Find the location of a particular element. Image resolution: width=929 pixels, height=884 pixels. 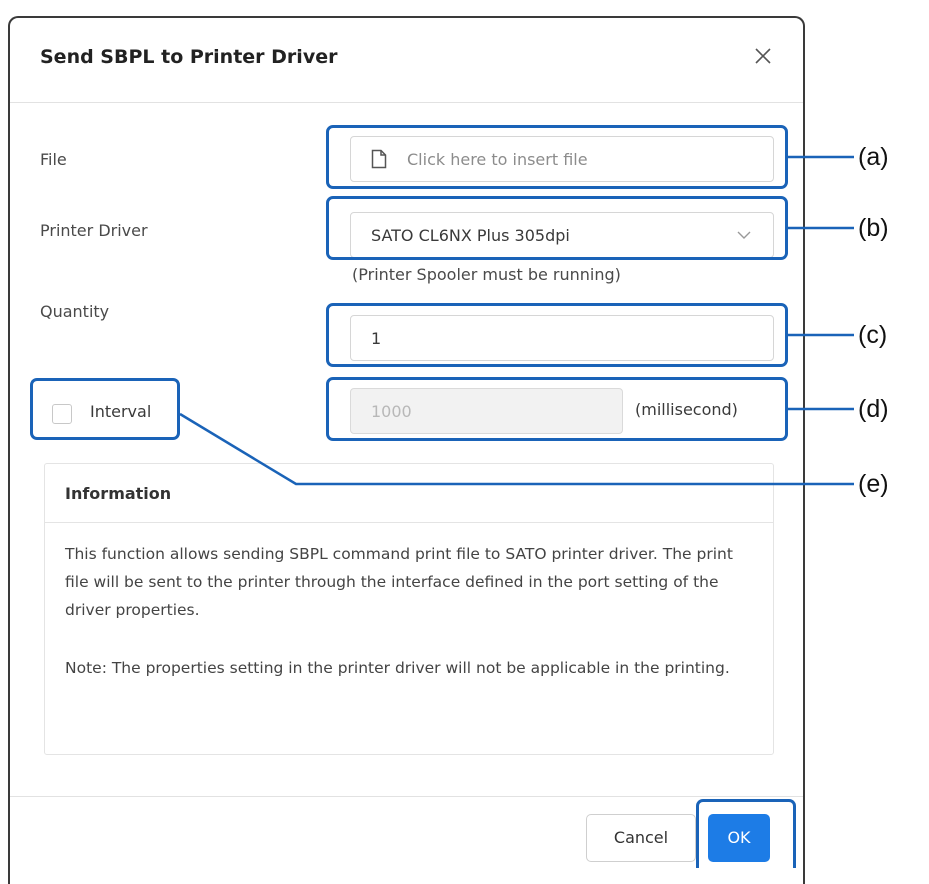

printer-driver-select: SATO CL6NX Plus 305dpi is located at coordinates (562, 235).